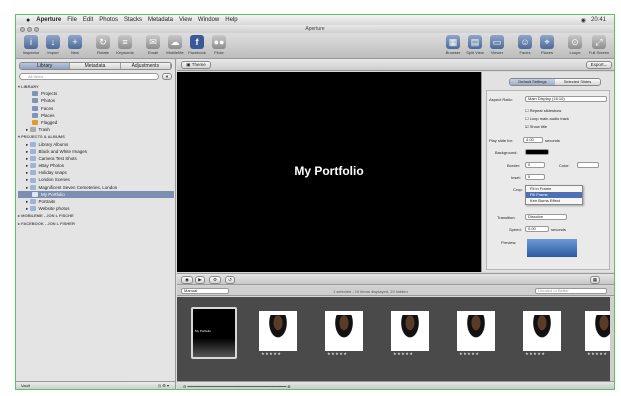 This screenshot has width=621, height=396. What do you see at coordinates (96, 215) in the screenshot?
I see `mobileme-header: ▸ MOBILEME - JON L FISCHE` at bounding box center [96, 215].